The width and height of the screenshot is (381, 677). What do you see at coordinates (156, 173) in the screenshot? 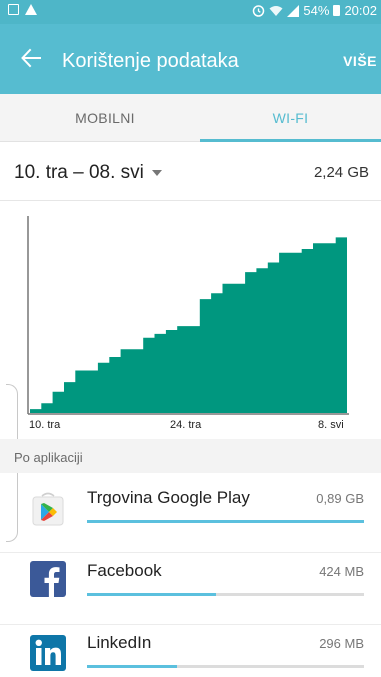
I see `chevron-down-icon` at bounding box center [156, 173].